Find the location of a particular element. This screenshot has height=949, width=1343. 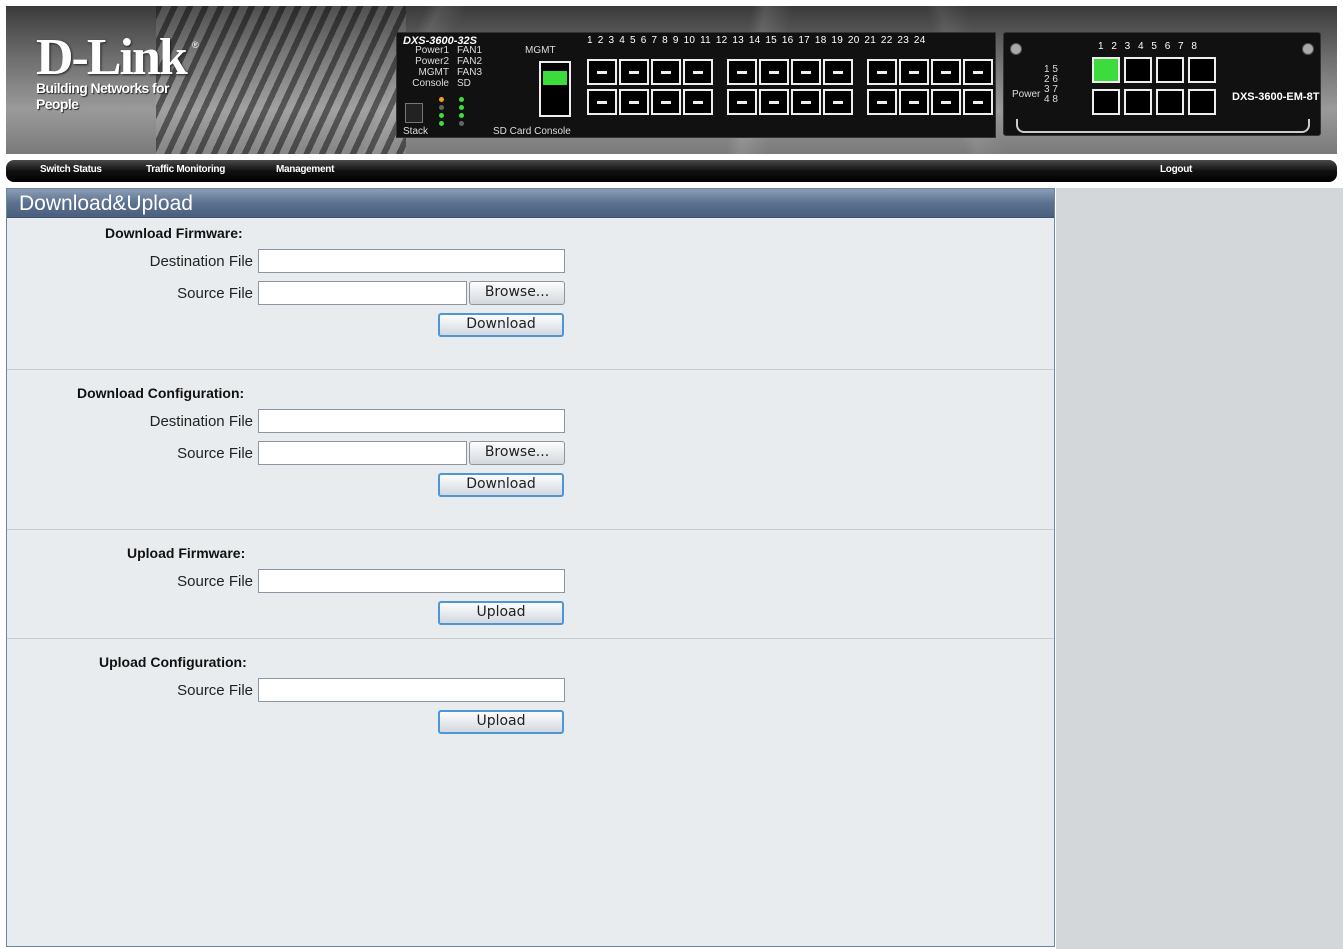

nav-management: Management is located at coordinates (305, 169).